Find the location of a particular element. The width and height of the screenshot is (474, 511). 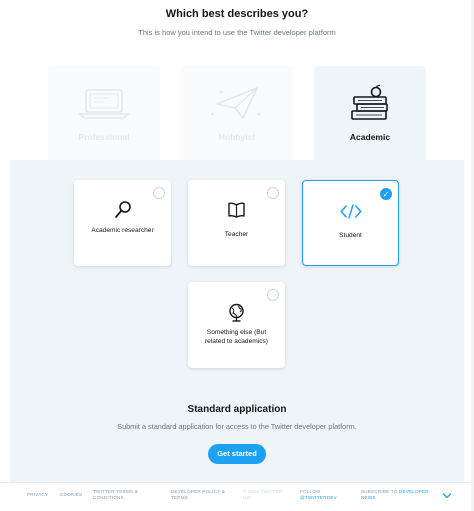

footer-link-subscribe: SUBSCRIBE TO DEVELOPER NEWS is located at coordinates (395, 495).